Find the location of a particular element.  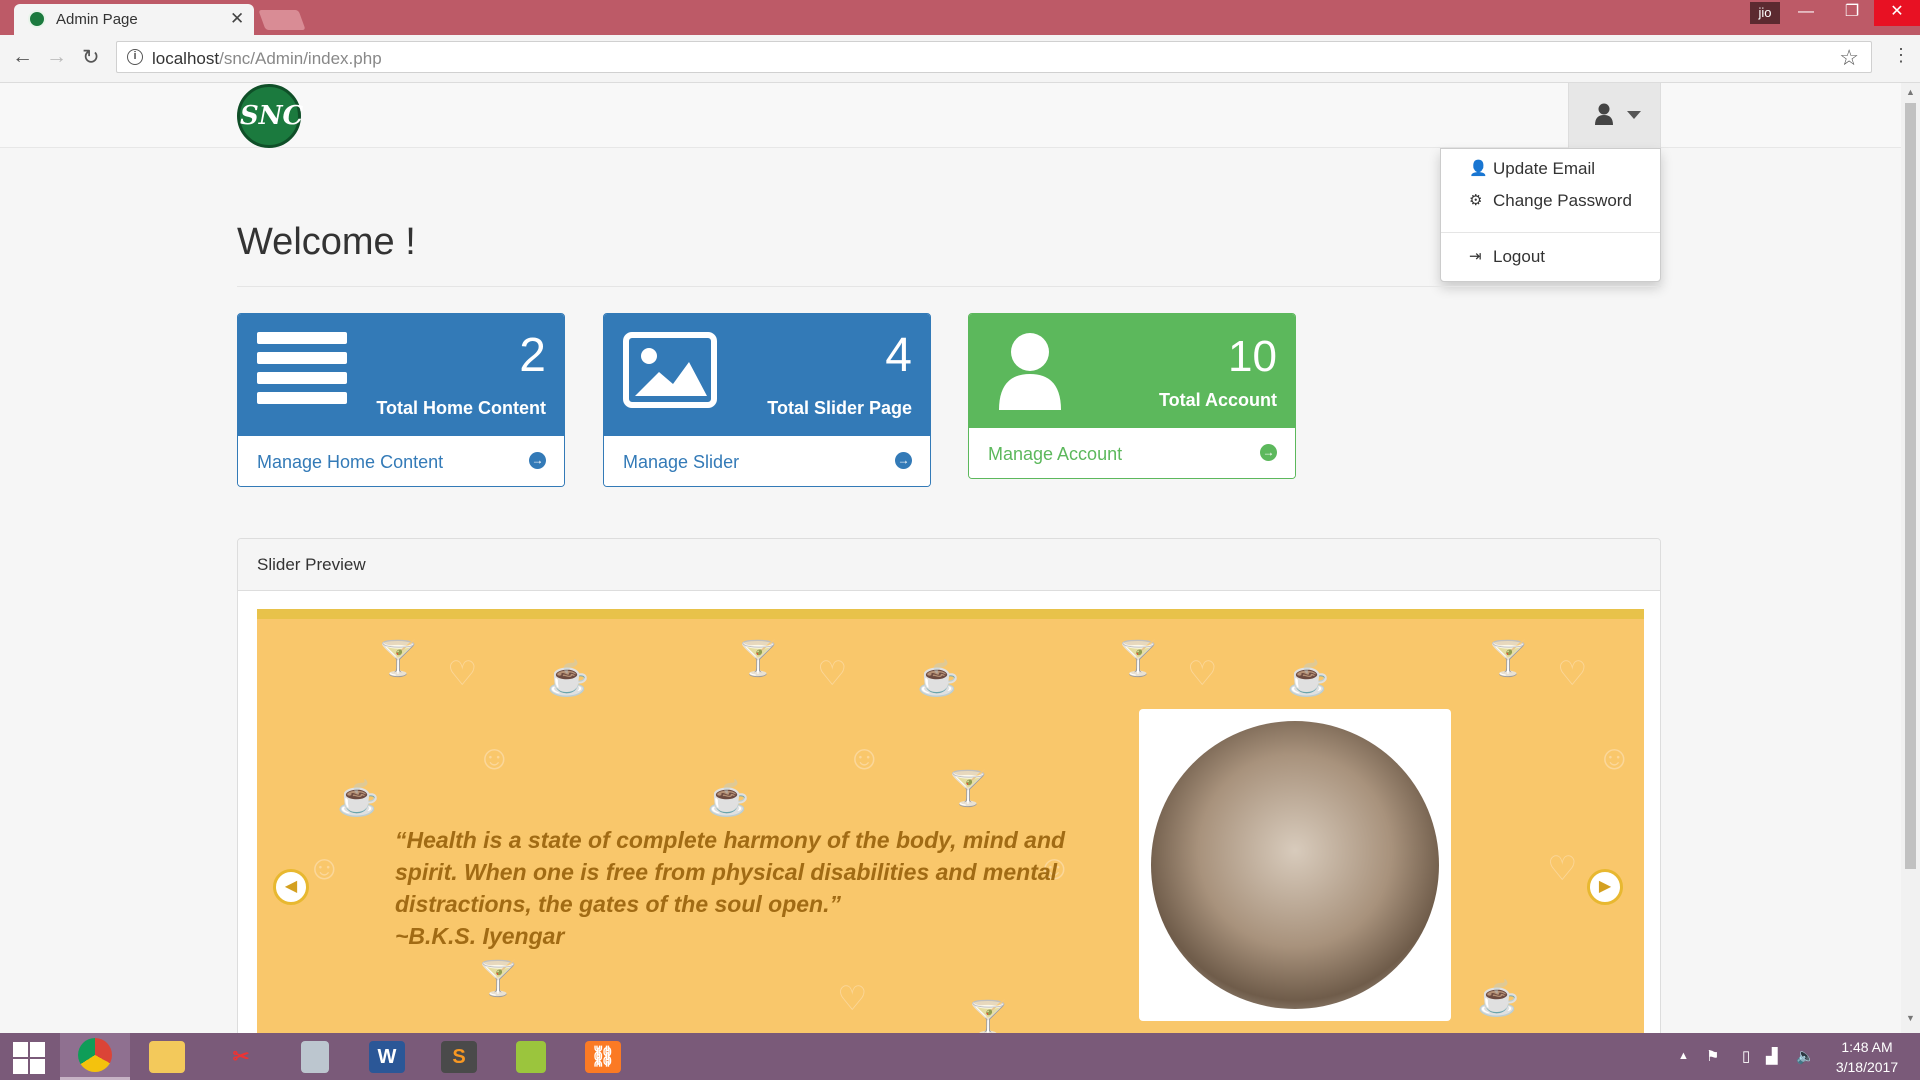

windows-logo-icon is located at coordinates (20, 1049).